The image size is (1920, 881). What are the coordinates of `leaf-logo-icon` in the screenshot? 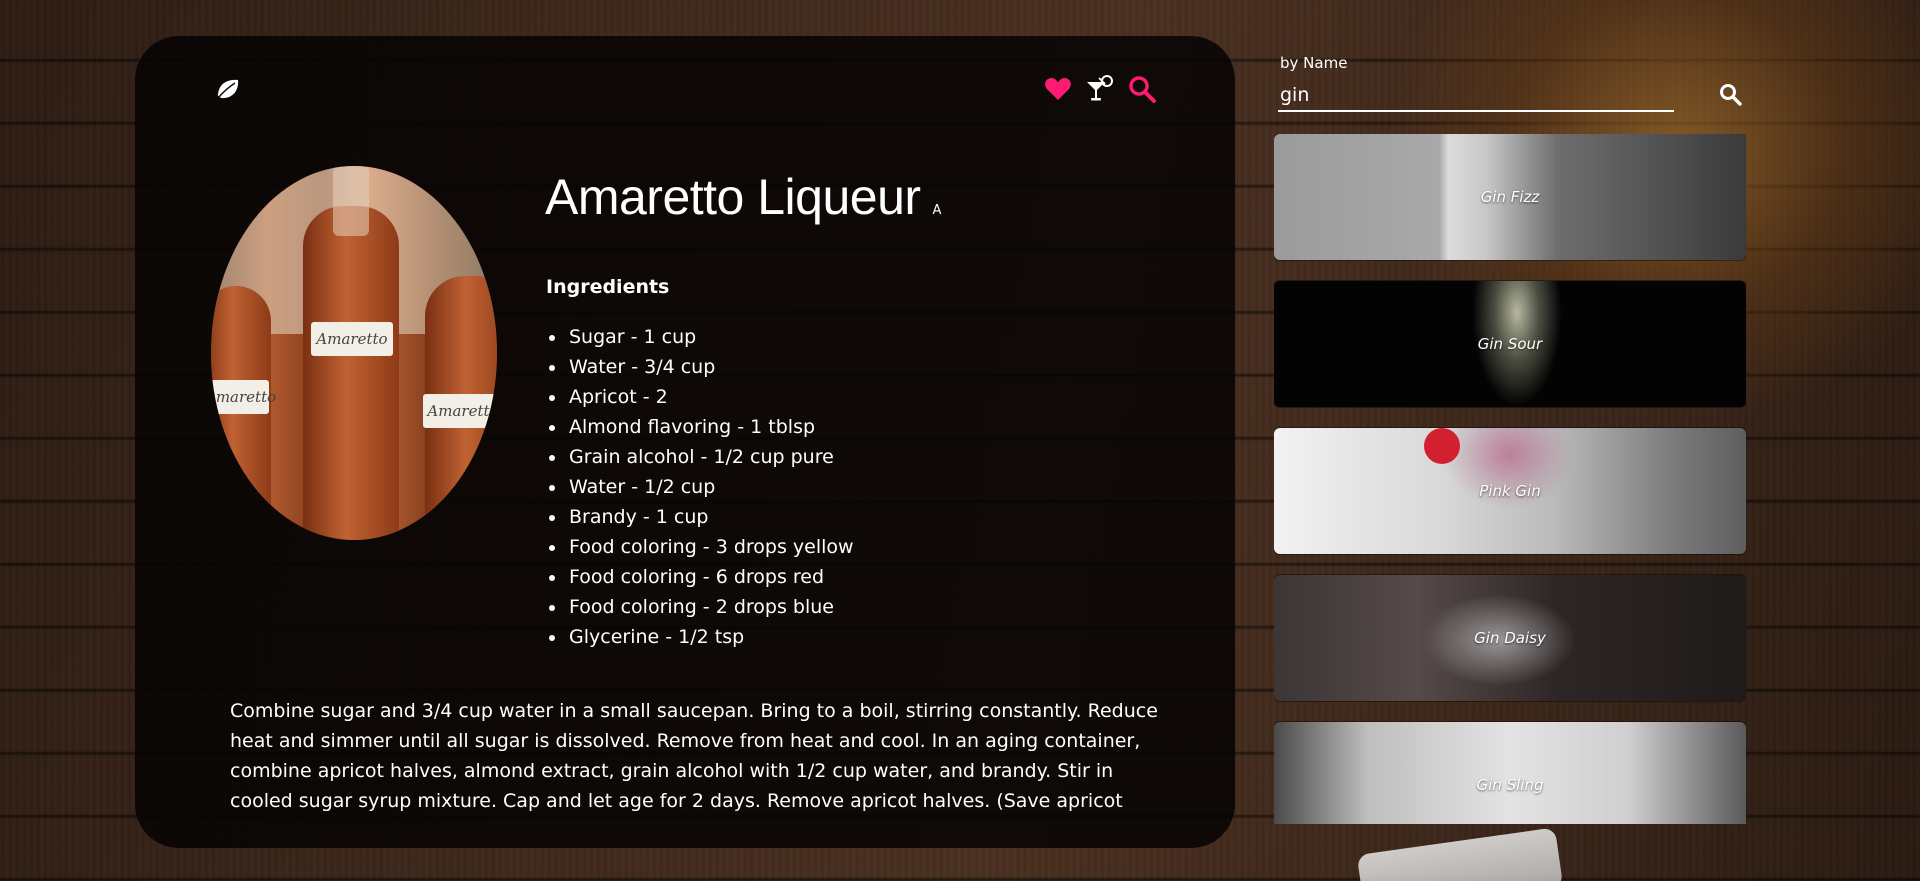 It's located at (228, 89).